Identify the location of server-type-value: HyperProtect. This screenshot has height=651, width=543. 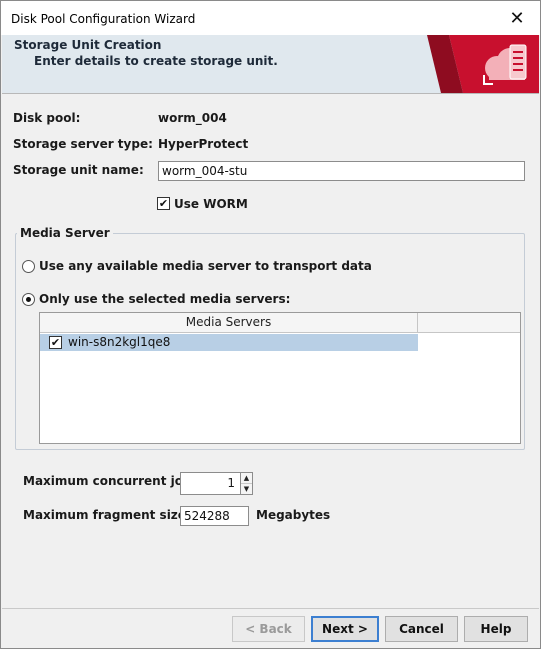
(203, 144).